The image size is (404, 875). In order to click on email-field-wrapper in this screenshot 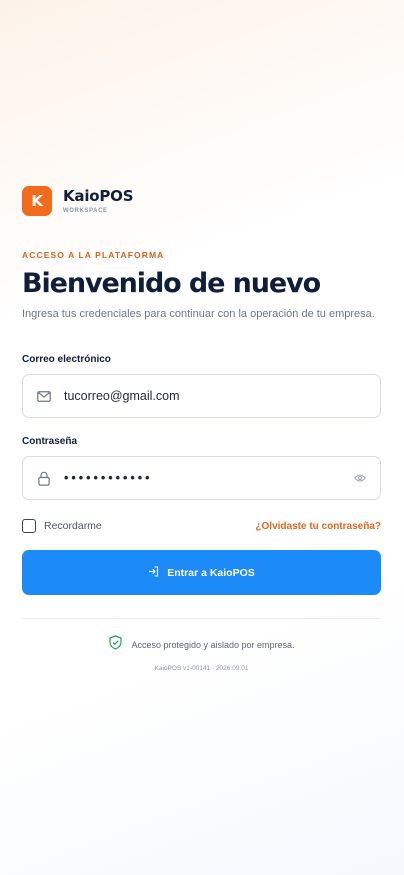, I will do `click(201, 396)`.